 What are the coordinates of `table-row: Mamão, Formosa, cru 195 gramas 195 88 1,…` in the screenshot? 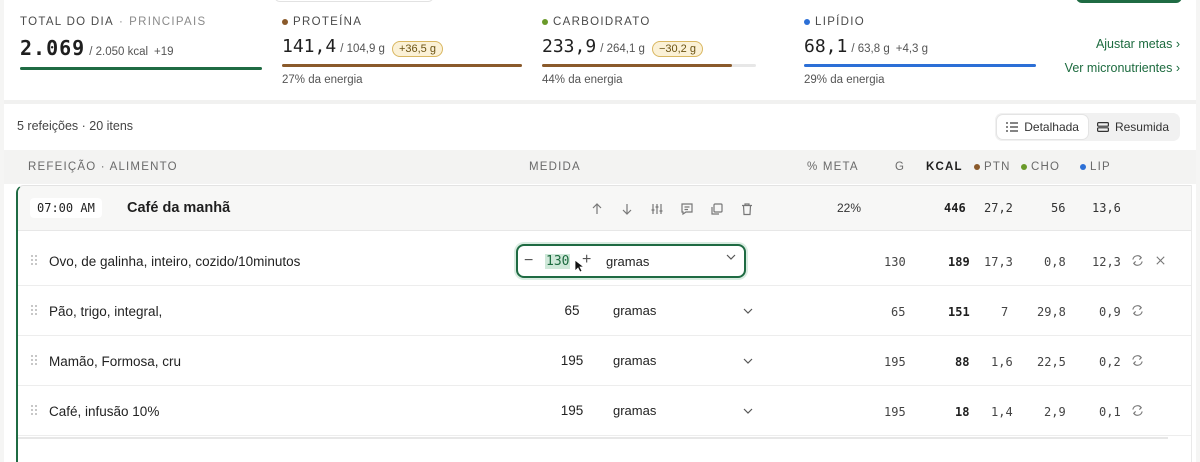 It's located at (604, 361).